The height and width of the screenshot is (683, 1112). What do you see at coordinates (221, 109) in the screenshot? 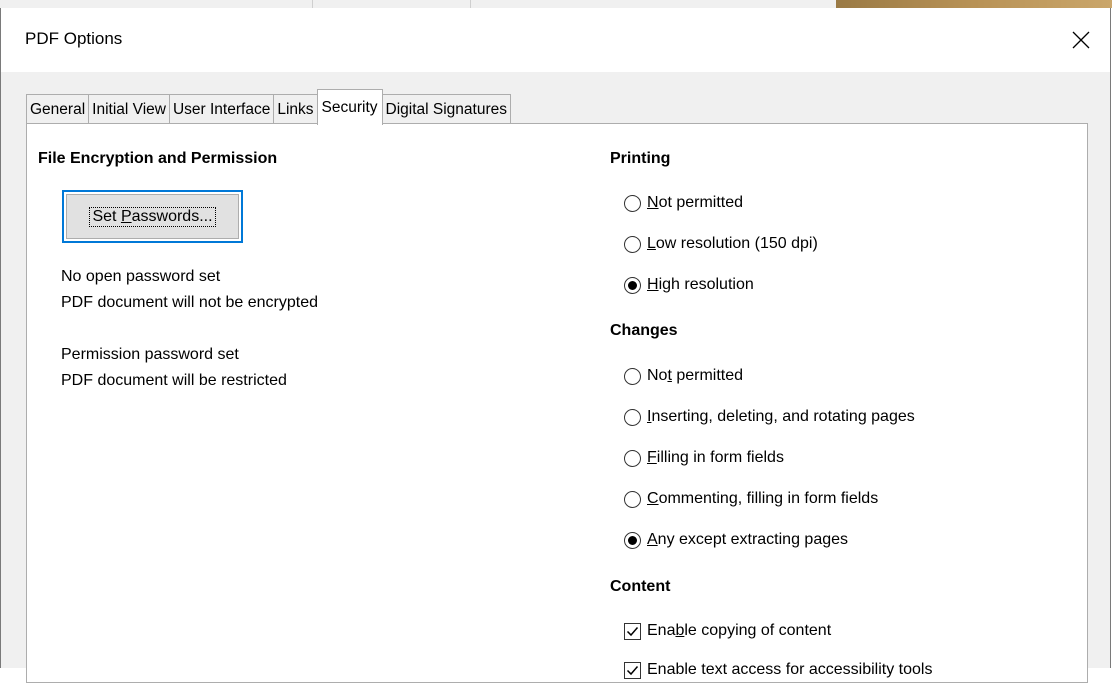
I see `tab-user-interface: User Interface` at bounding box center [221, 109].